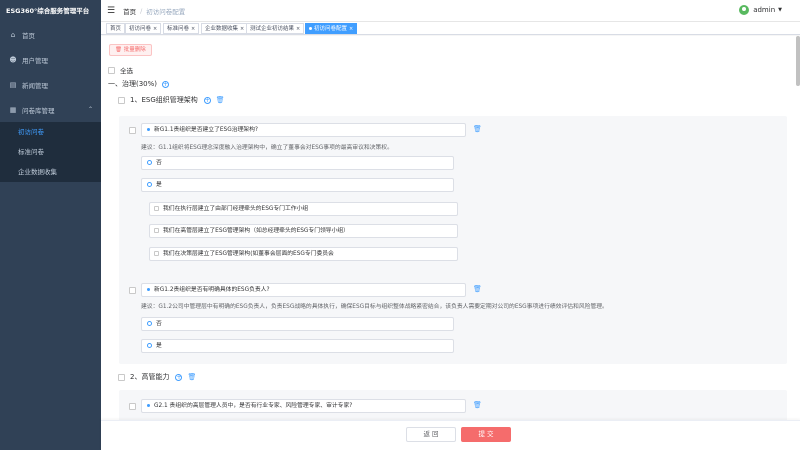 This screenshot has height=450, width=800. Describe the element at coordinates (303, 254) in the screenshot. I see `suboption-input: 我们在决策层建立了ESG管理架构(如董事会层面的ESG专门委员会` at that location.